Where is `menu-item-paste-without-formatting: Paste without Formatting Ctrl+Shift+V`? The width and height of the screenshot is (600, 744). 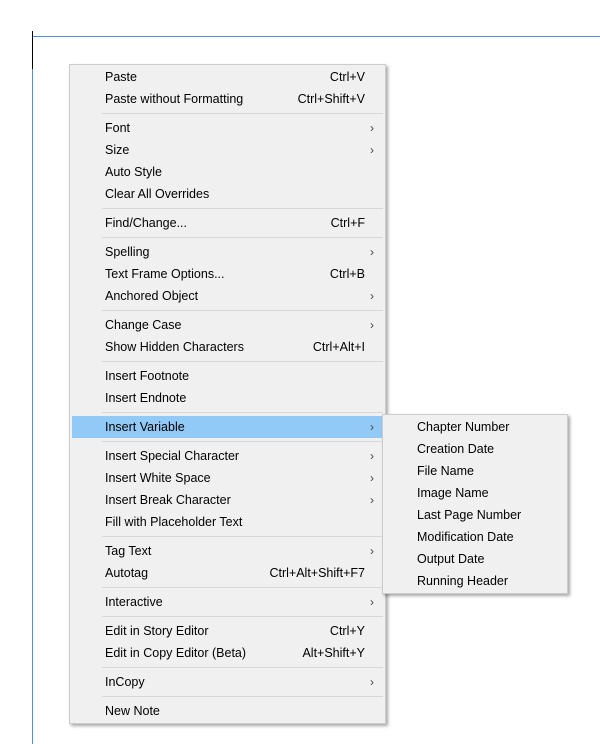 menu-item-paste-without-formatting: Paste without Formatting Ctrl+Shift+V is located at coordinates (227, 99).